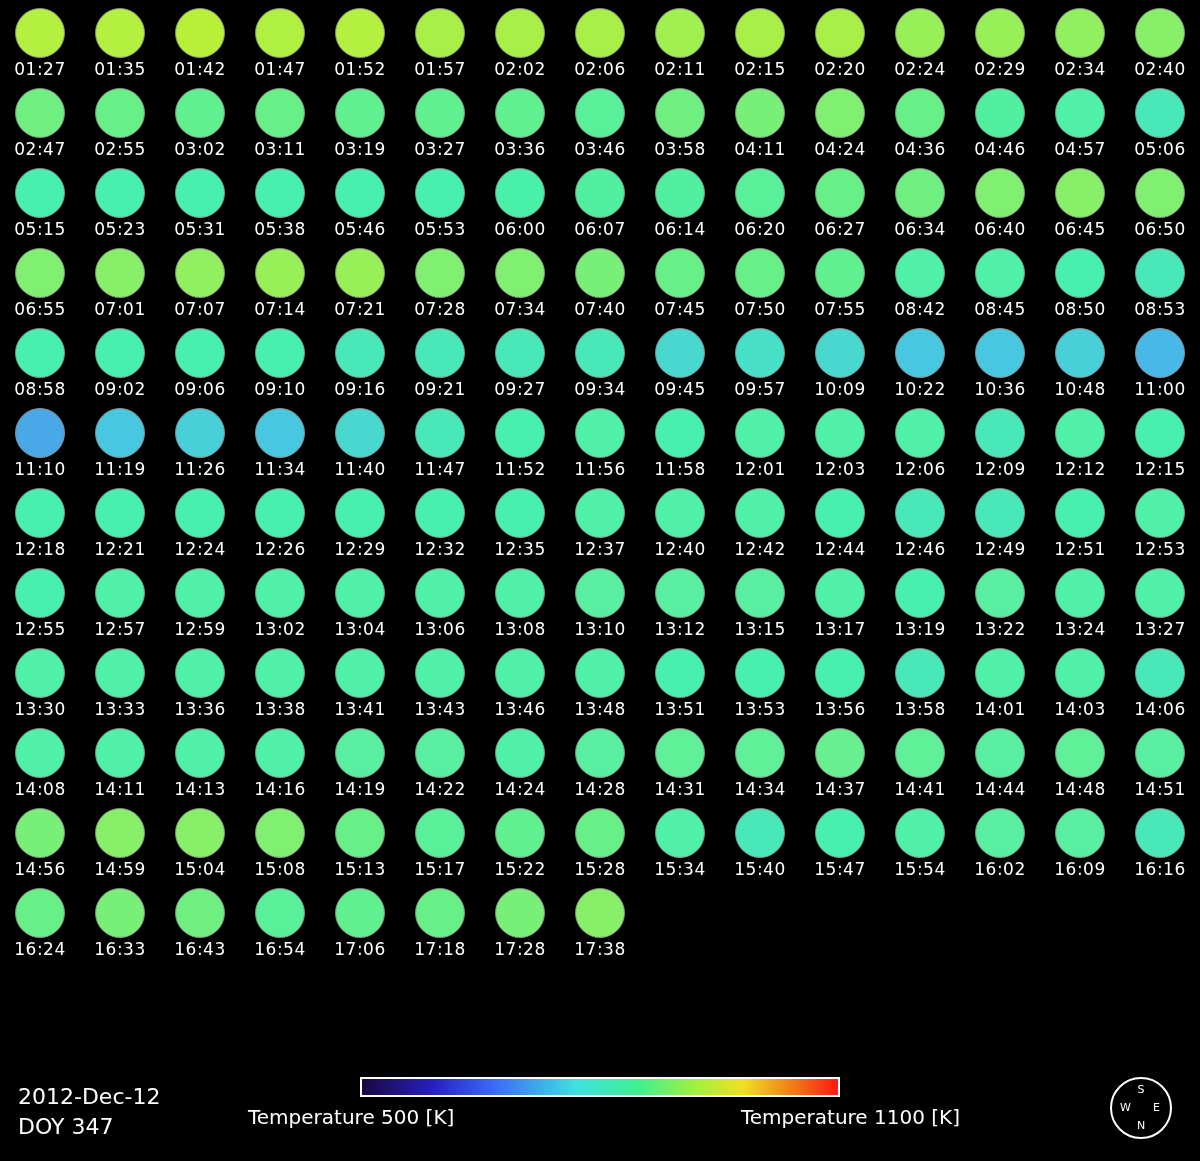 Image resolution: width=1200 pixels, height=1161 pixels. Describe the element at coordinates (120, 229) in the screenshot. I see `time-label: 05:23` at that location.